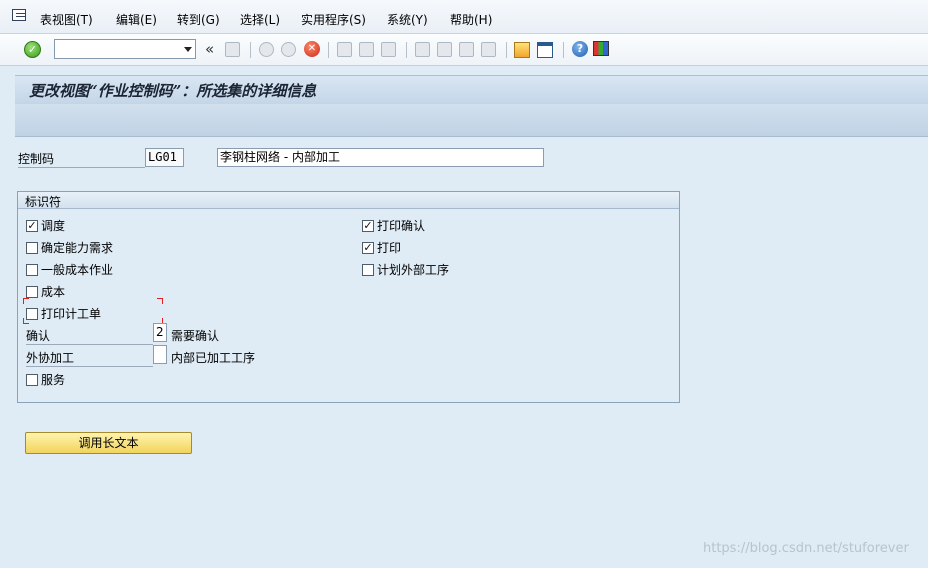 The height and width of the screenshot is (568, 928). What do you see at coordinates (53, 226) in the screenshot?
I see `checkbox-label: 调度` at bounding box center [53, 226].